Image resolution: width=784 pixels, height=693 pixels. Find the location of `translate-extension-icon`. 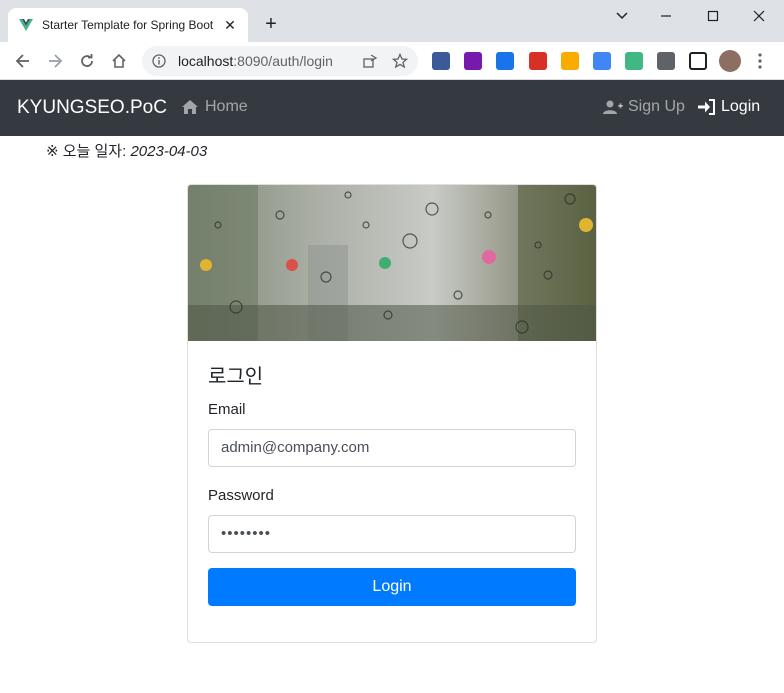

translate-extension-icon is located at coordinates (602, 61).